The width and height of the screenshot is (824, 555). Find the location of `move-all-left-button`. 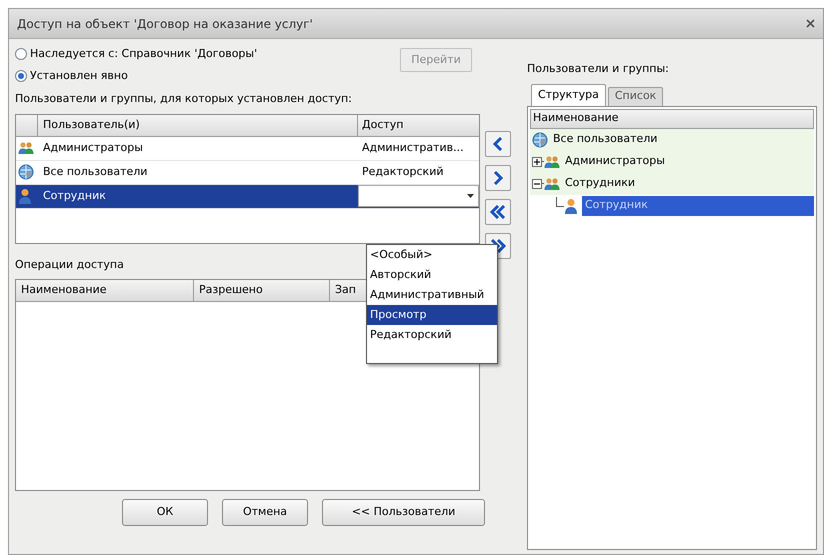

move-all-left-button is located at coordinates (498, 212).